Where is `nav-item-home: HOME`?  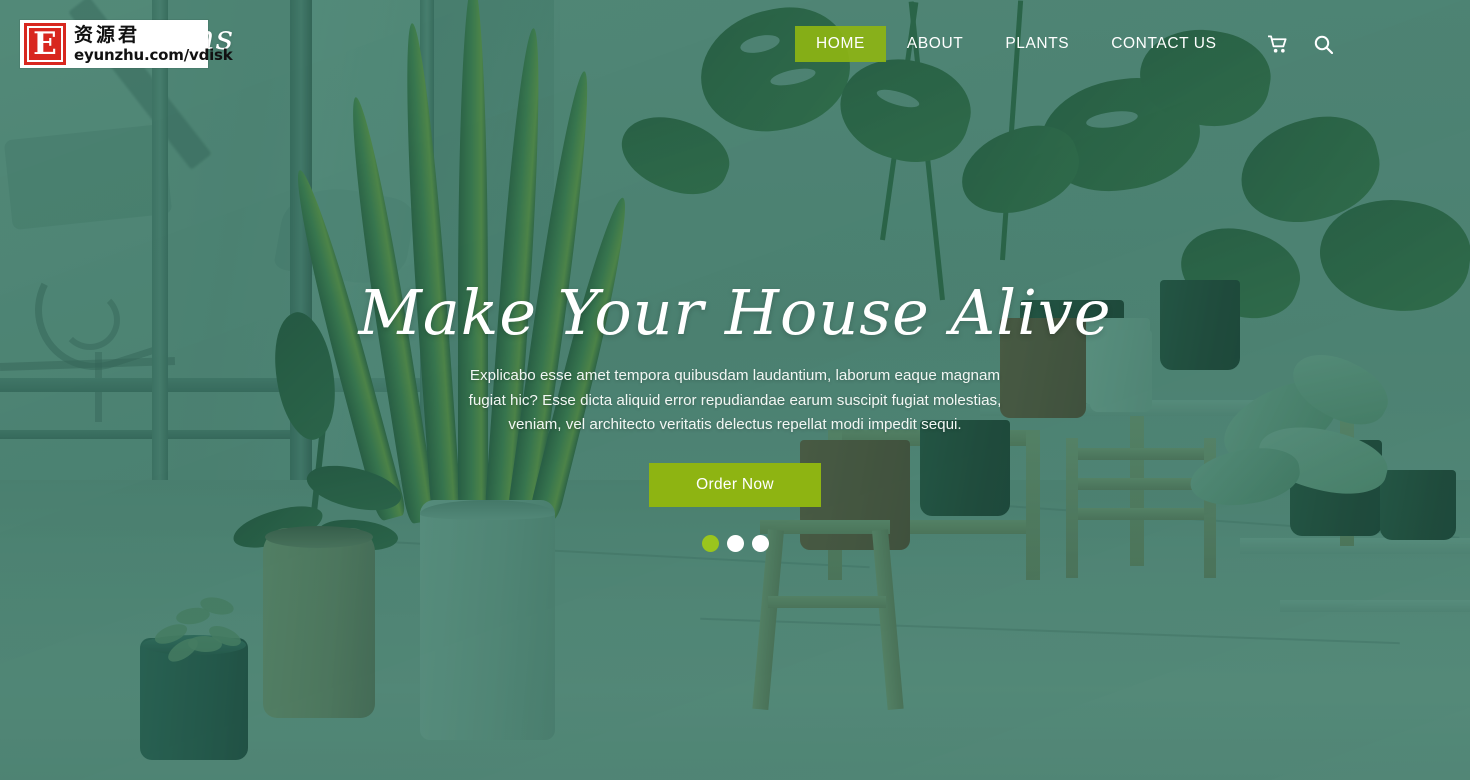 nav-item-home: HOME is located at coordinates (840, 44).